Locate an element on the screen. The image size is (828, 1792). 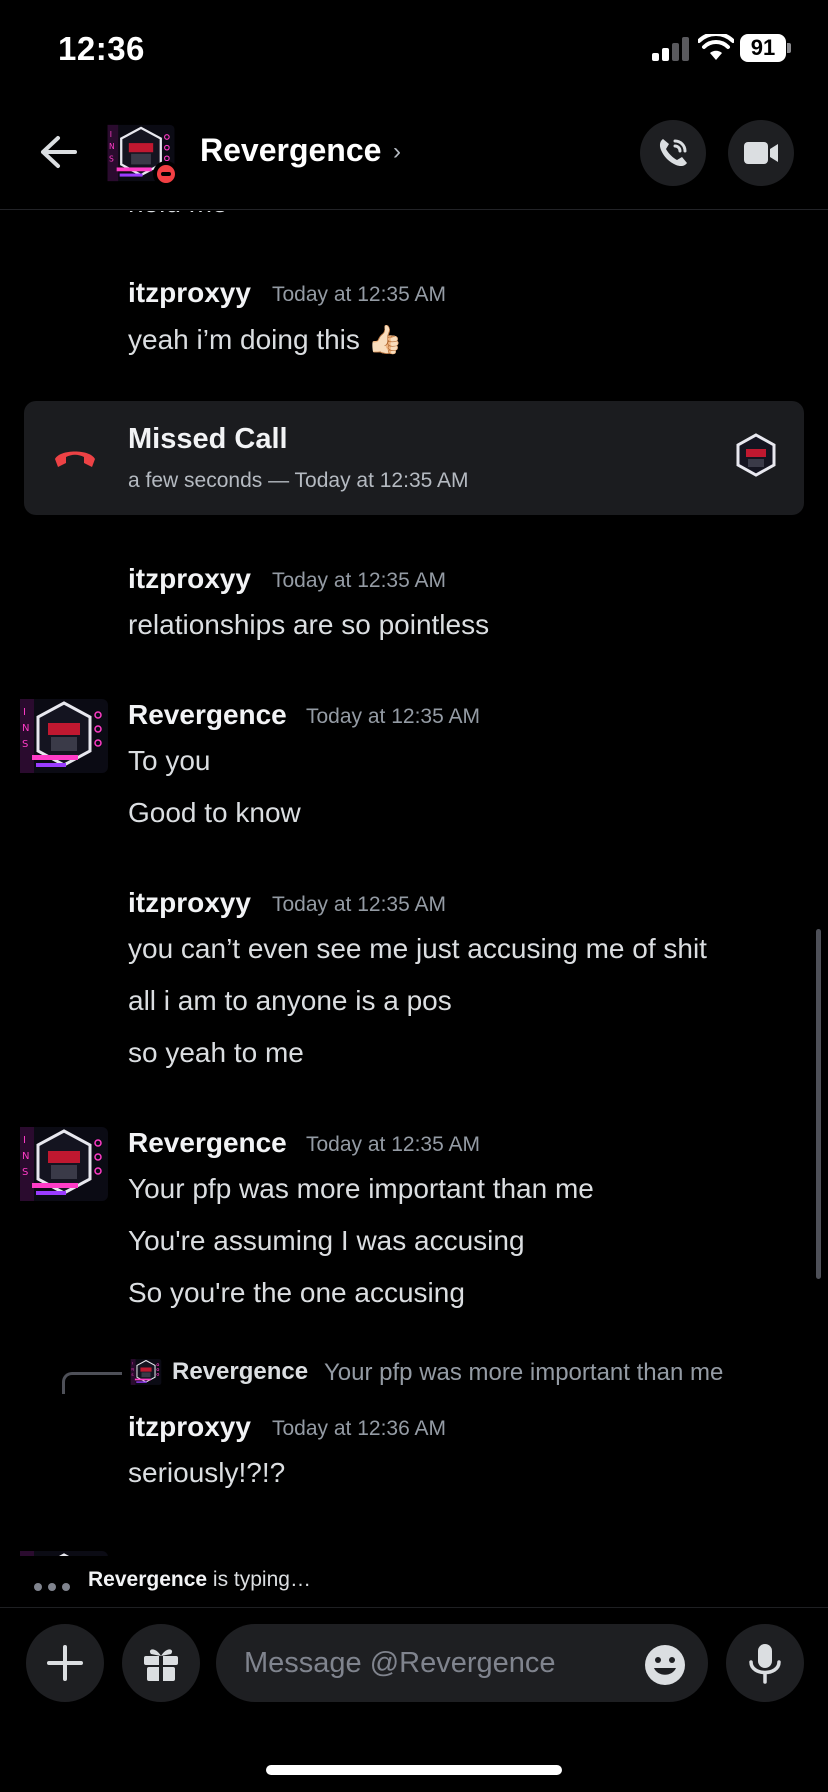
do-not-disturb-status-icon is located at coordinates (166, 174).